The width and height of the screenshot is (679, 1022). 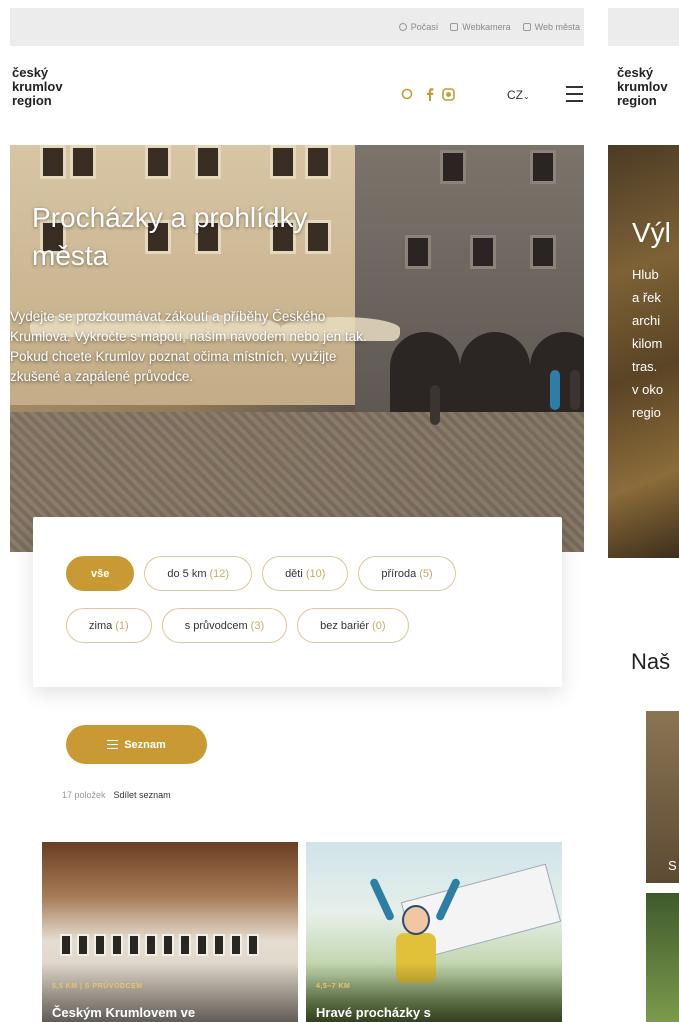 What do you see at coordinates (662, 797) in the screenshot?
I see `preview-thumbnail: S` at bounding box center [662, 797].